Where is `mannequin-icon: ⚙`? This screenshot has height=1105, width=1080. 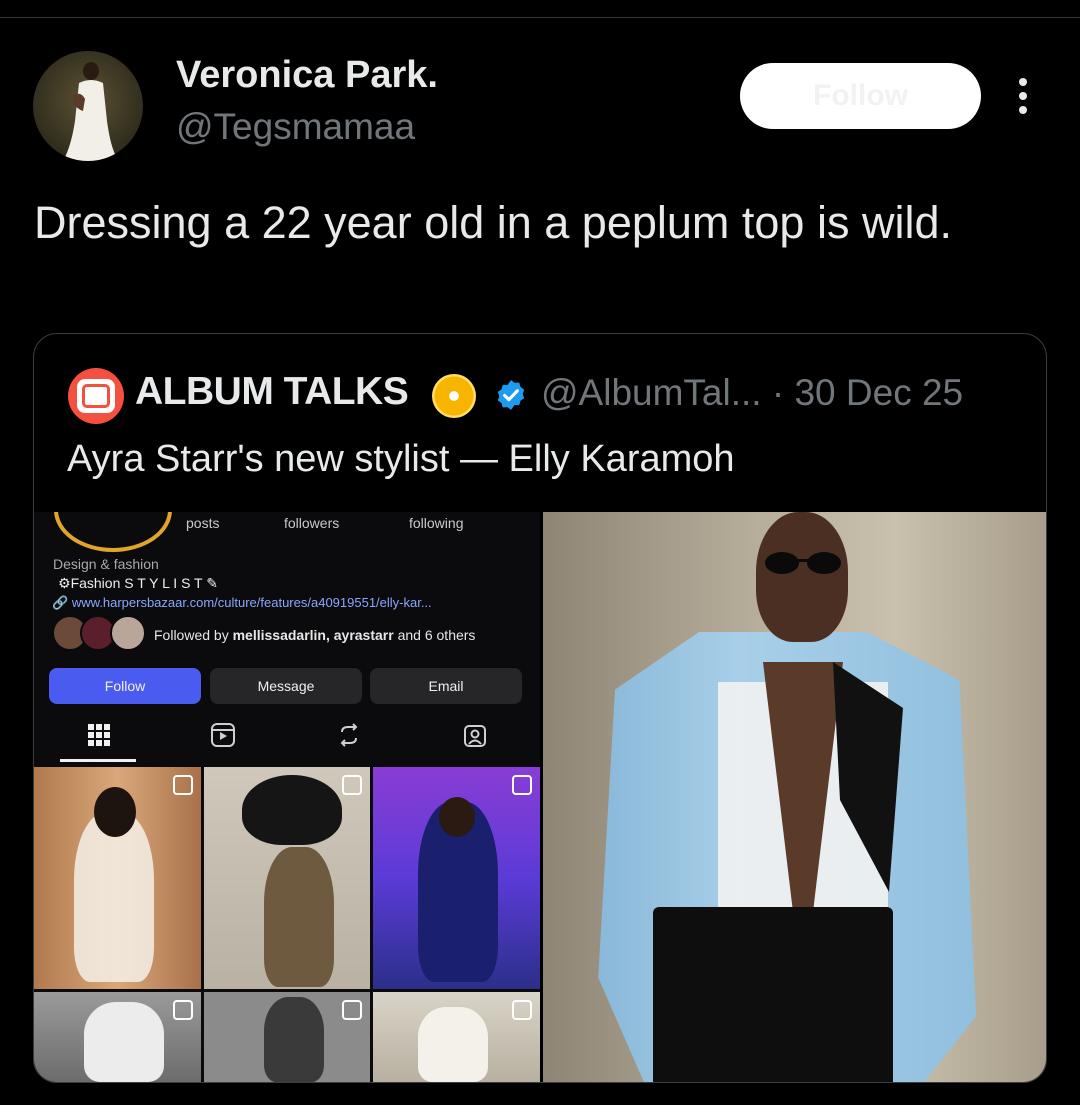 mannequin-icon: ⚙ is located at coordinates (64, 583).